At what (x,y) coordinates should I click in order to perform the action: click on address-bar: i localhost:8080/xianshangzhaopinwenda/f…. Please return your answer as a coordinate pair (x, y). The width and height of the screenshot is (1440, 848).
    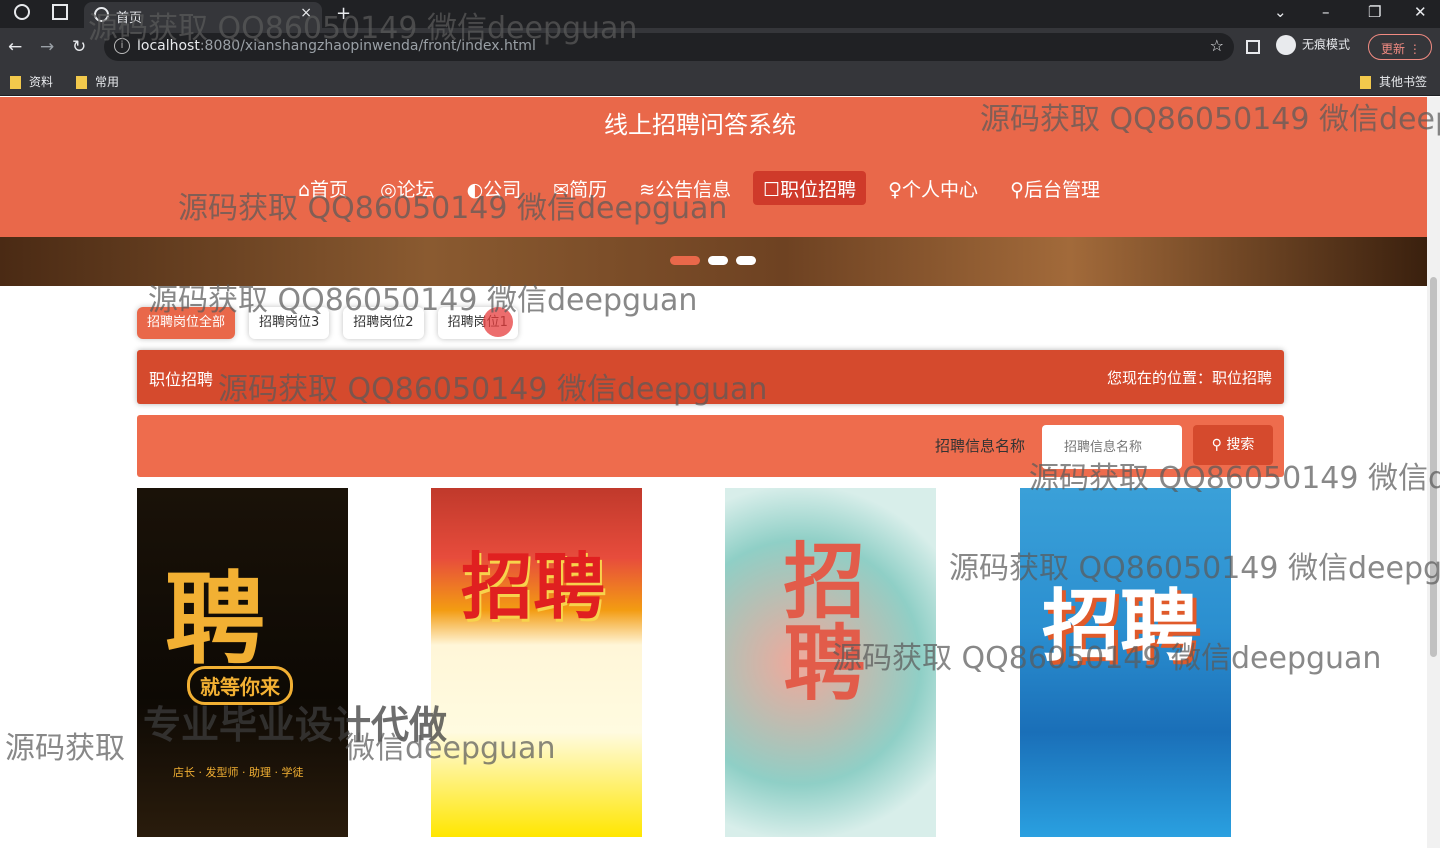
    Looking at the image, I should click on (669, 47).